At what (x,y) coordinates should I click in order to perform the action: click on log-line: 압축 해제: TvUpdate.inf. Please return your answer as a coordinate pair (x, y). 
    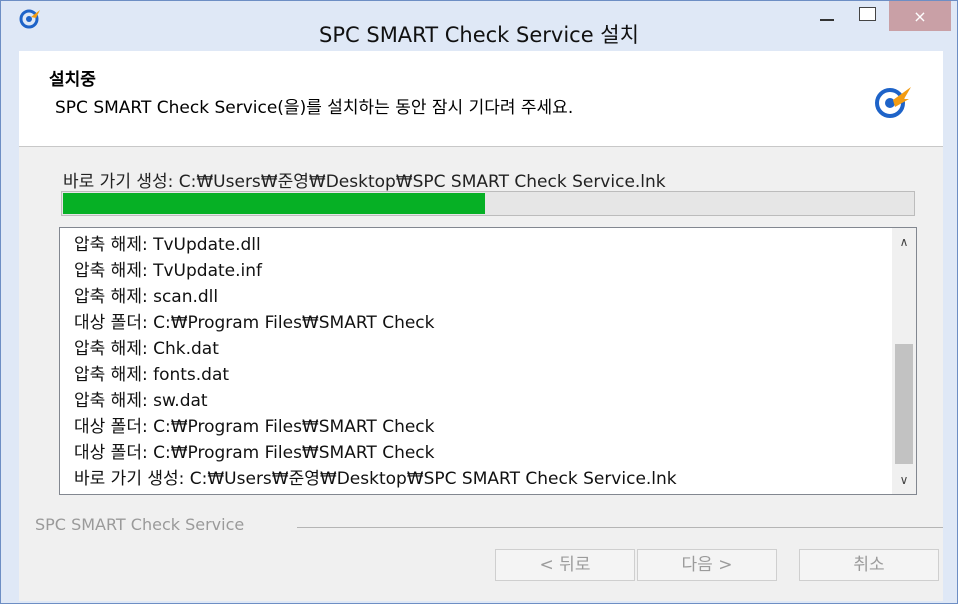
    Looking at the image, I should click on (168, 271).